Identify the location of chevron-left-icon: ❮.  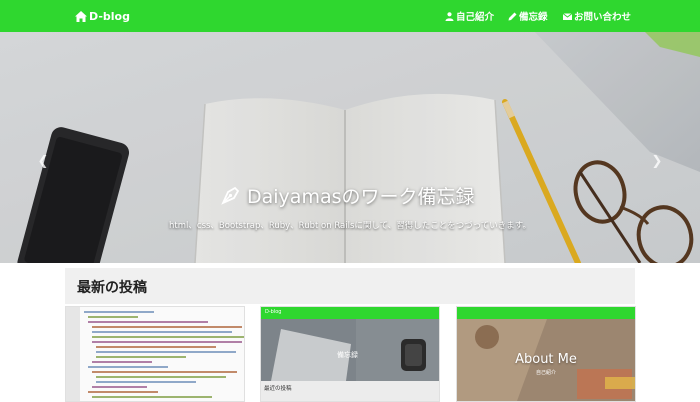
(43, 161).